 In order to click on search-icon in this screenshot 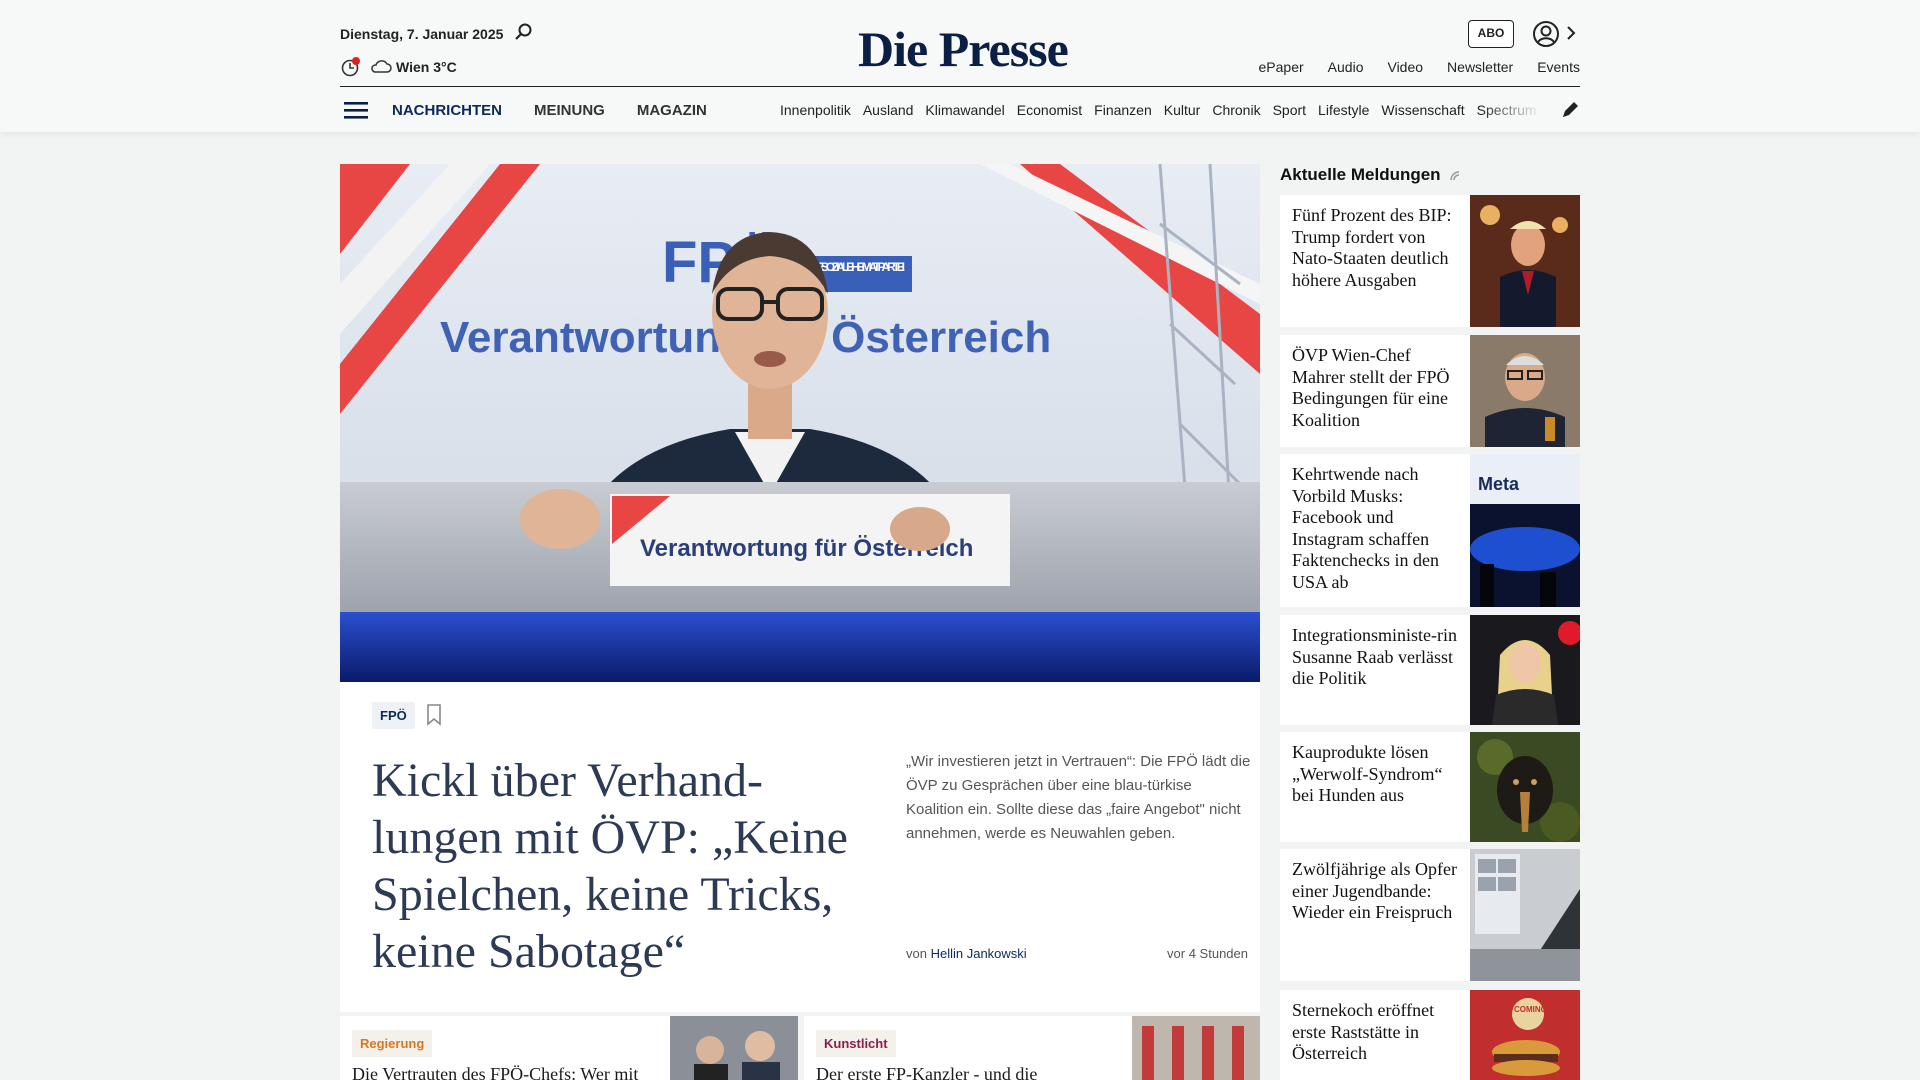, I will do `click(524, 32)`.